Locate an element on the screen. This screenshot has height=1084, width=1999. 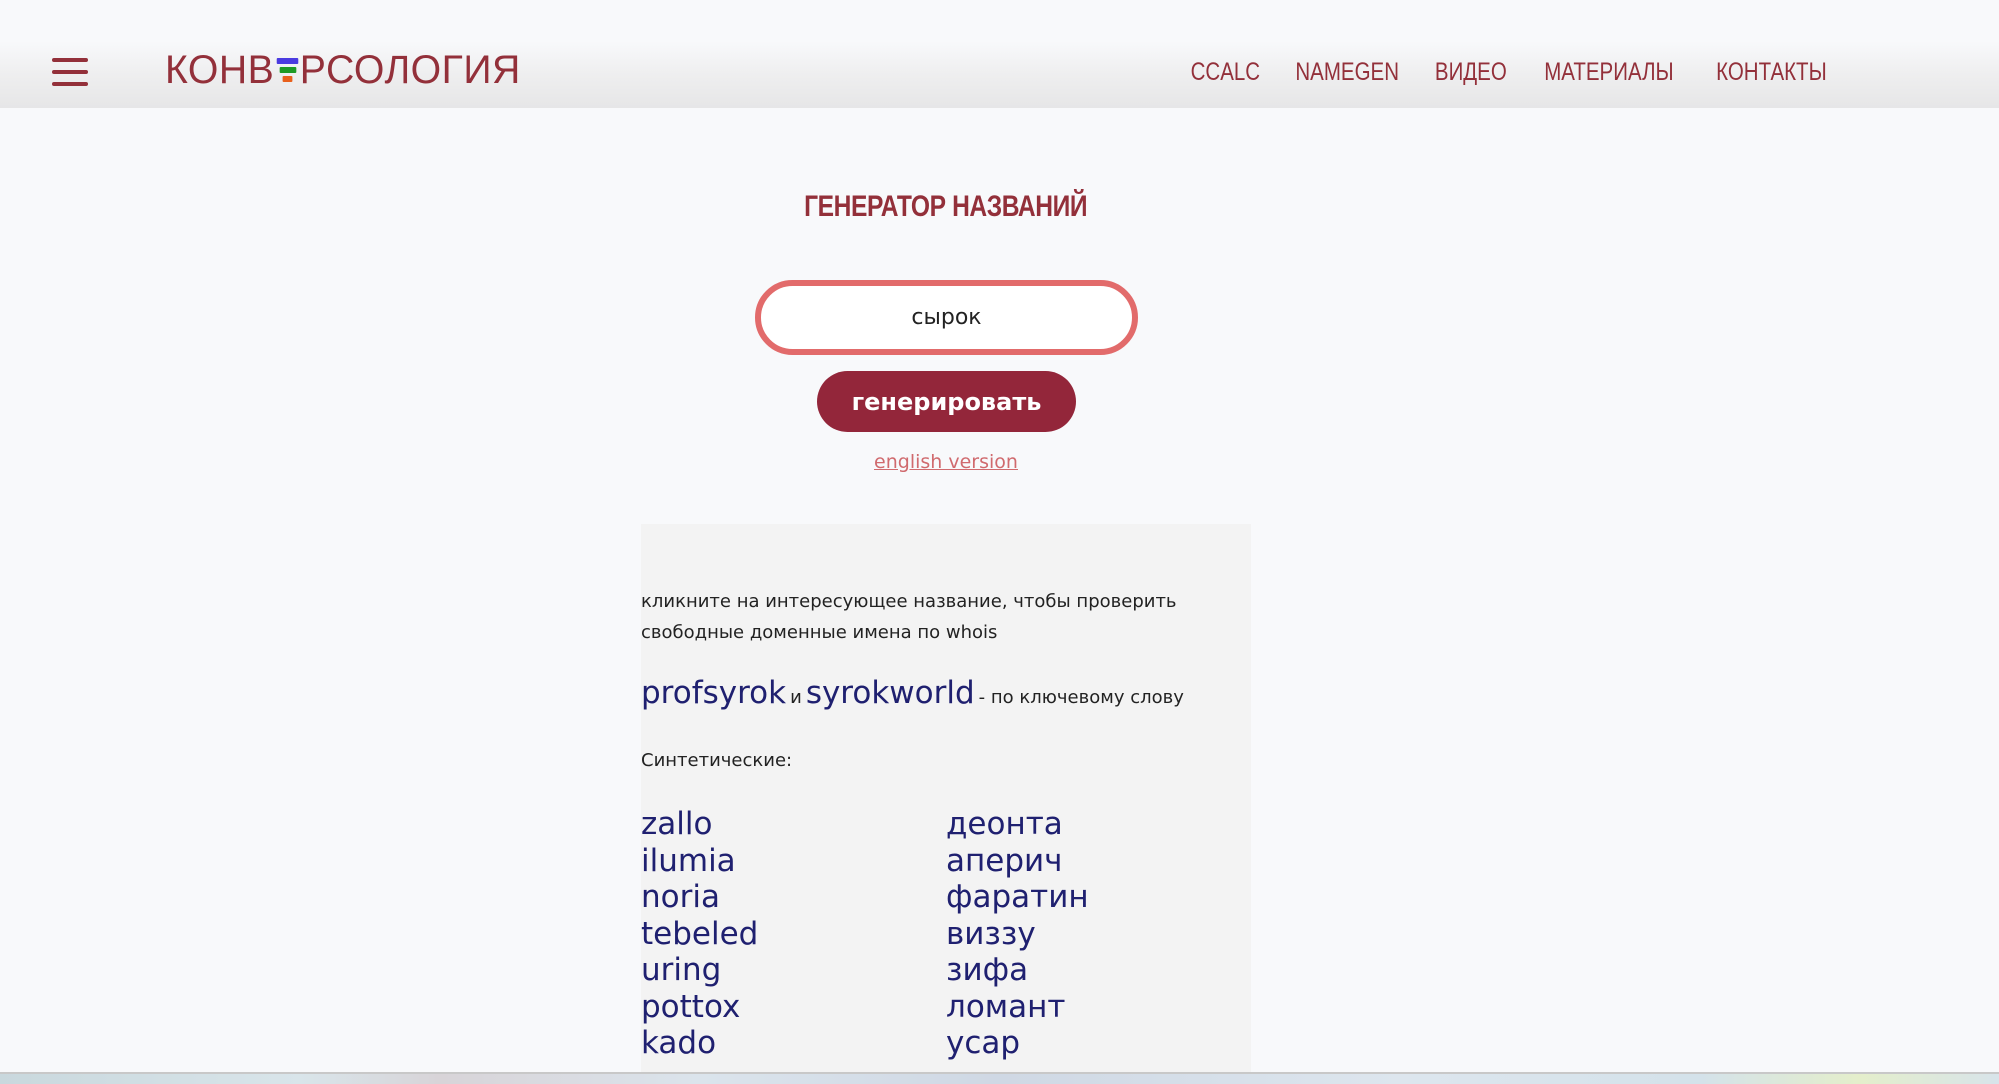
name-link: pottox is located at coordinates (699, 1007).